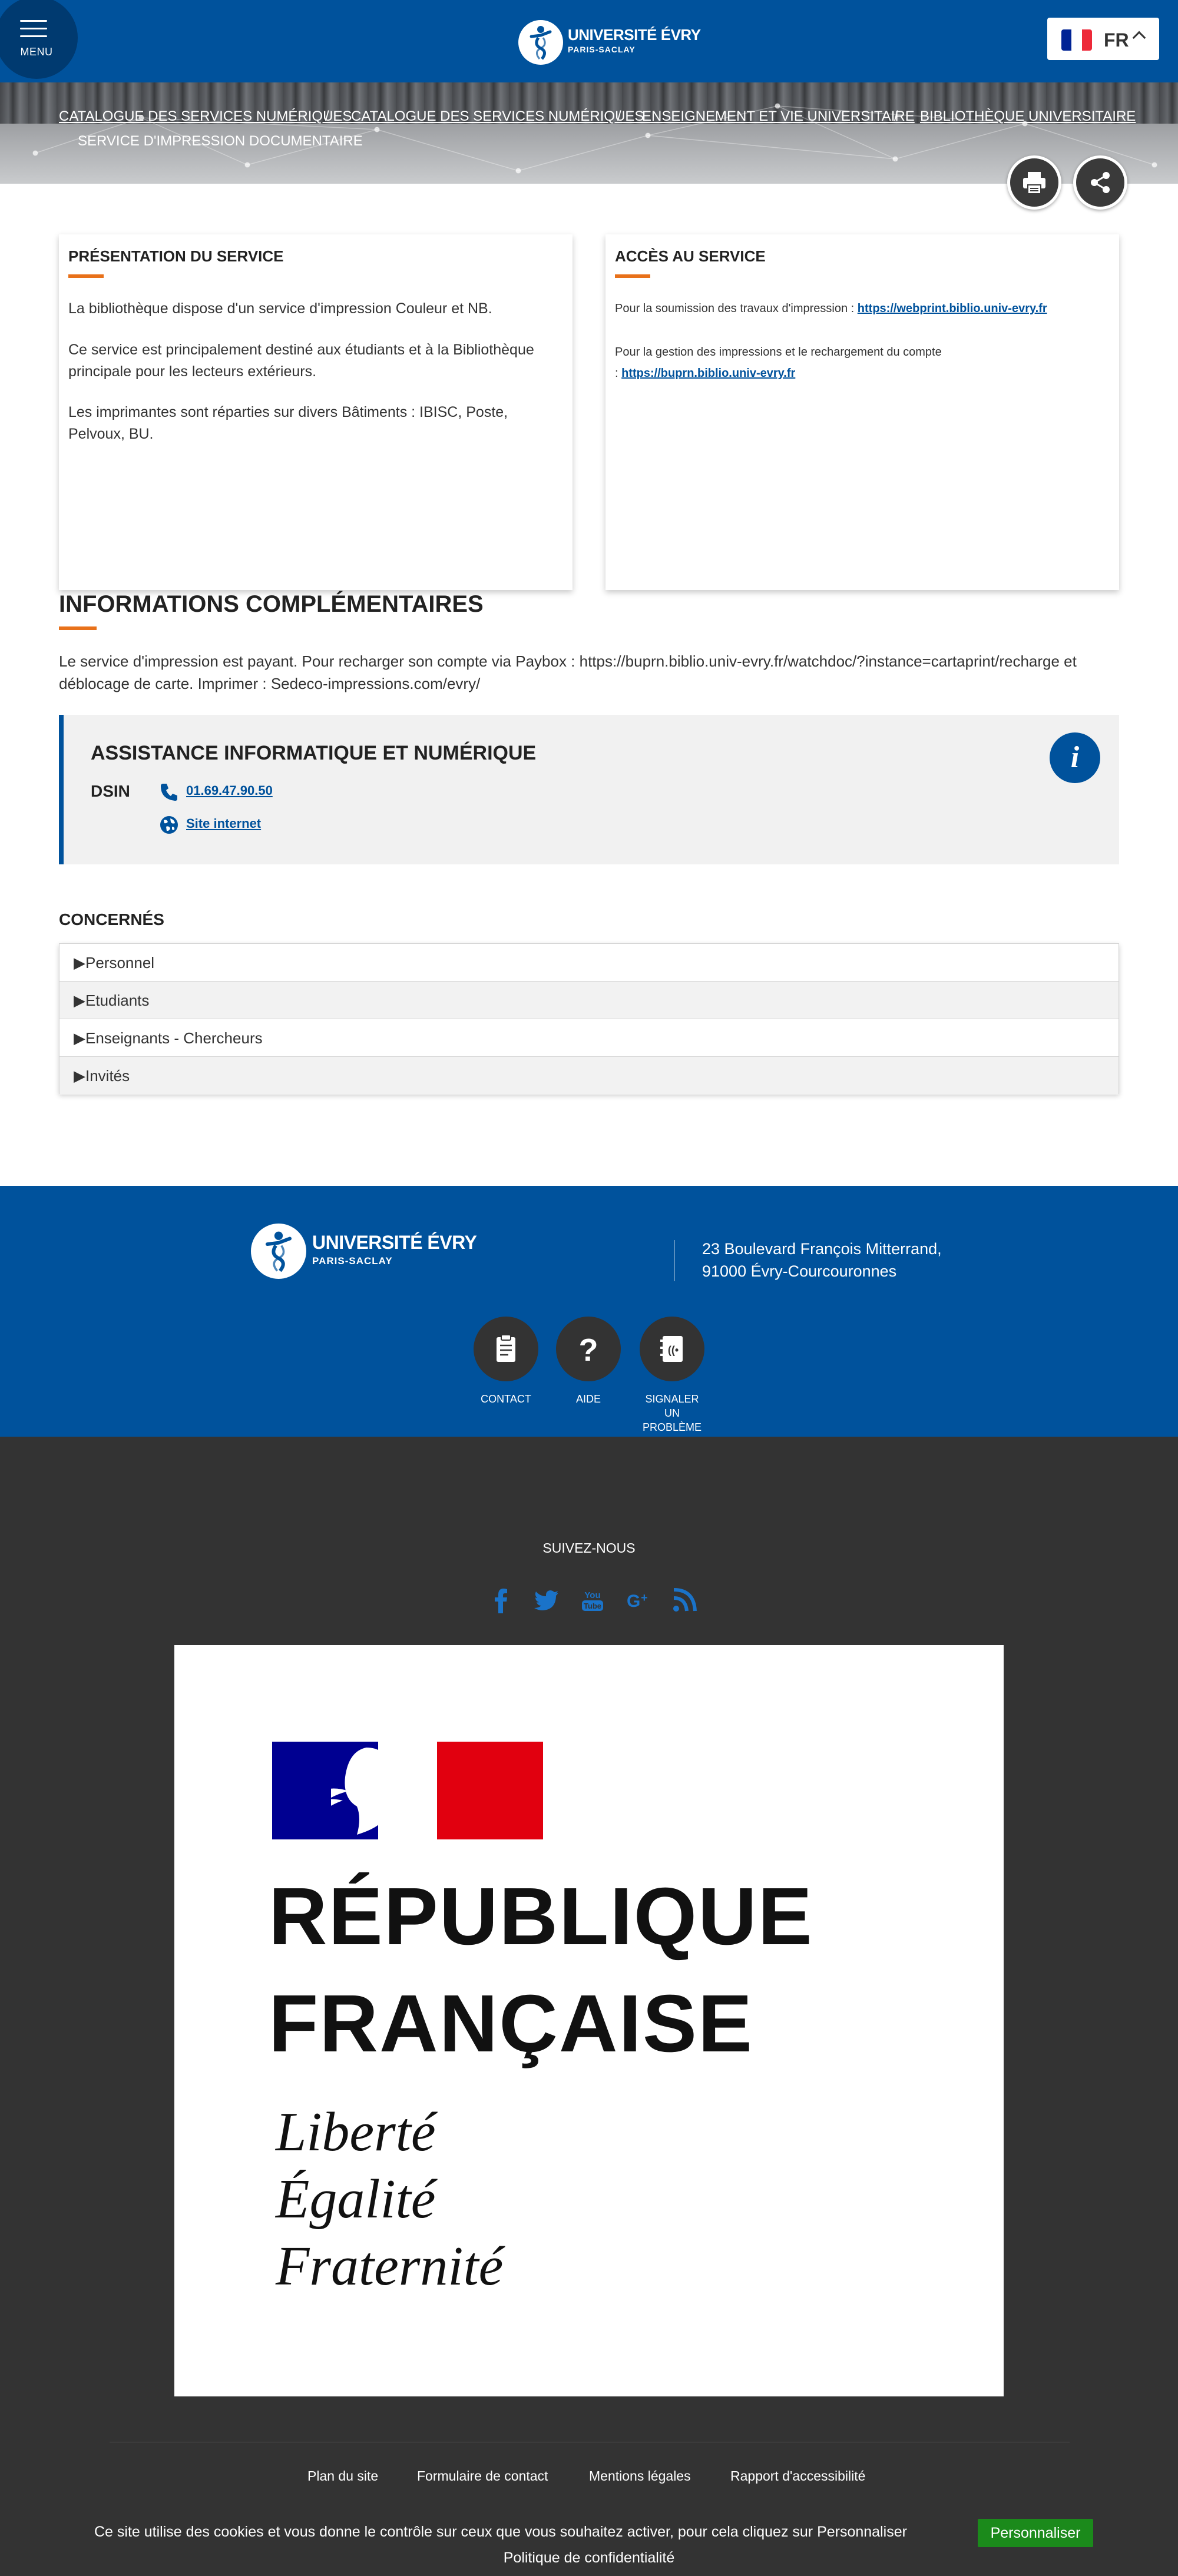  I want to click on twitter-icon, so click(546, 1600).